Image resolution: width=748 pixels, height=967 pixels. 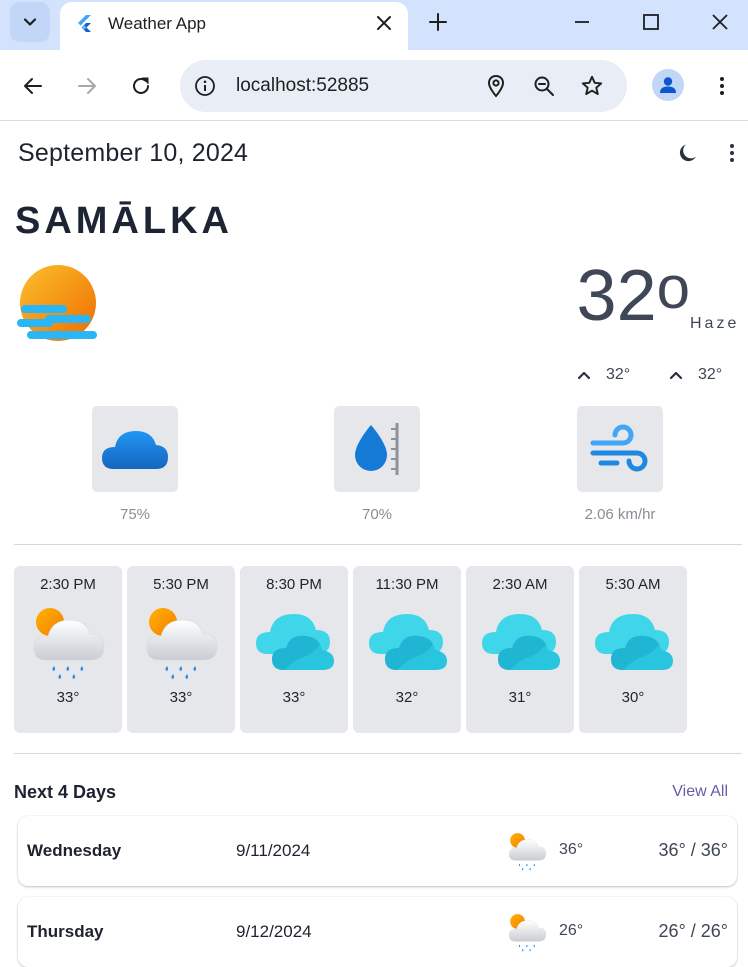 I want to click on humidity-stat: 70%, so click(x=377, y=464).